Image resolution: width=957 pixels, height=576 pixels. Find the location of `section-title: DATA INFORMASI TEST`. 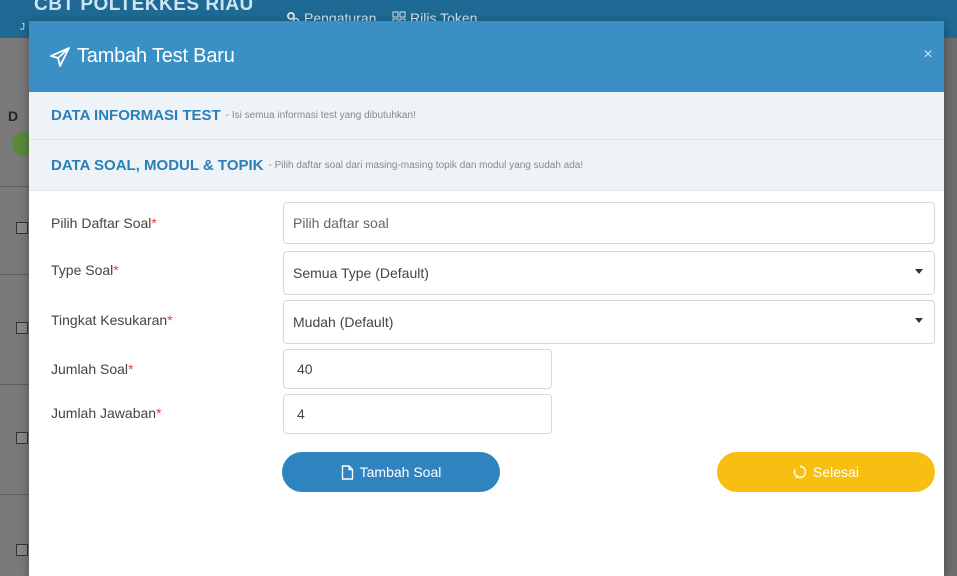

section-title: DATA INFORMASI TEST is located at coordinates (136, 115).